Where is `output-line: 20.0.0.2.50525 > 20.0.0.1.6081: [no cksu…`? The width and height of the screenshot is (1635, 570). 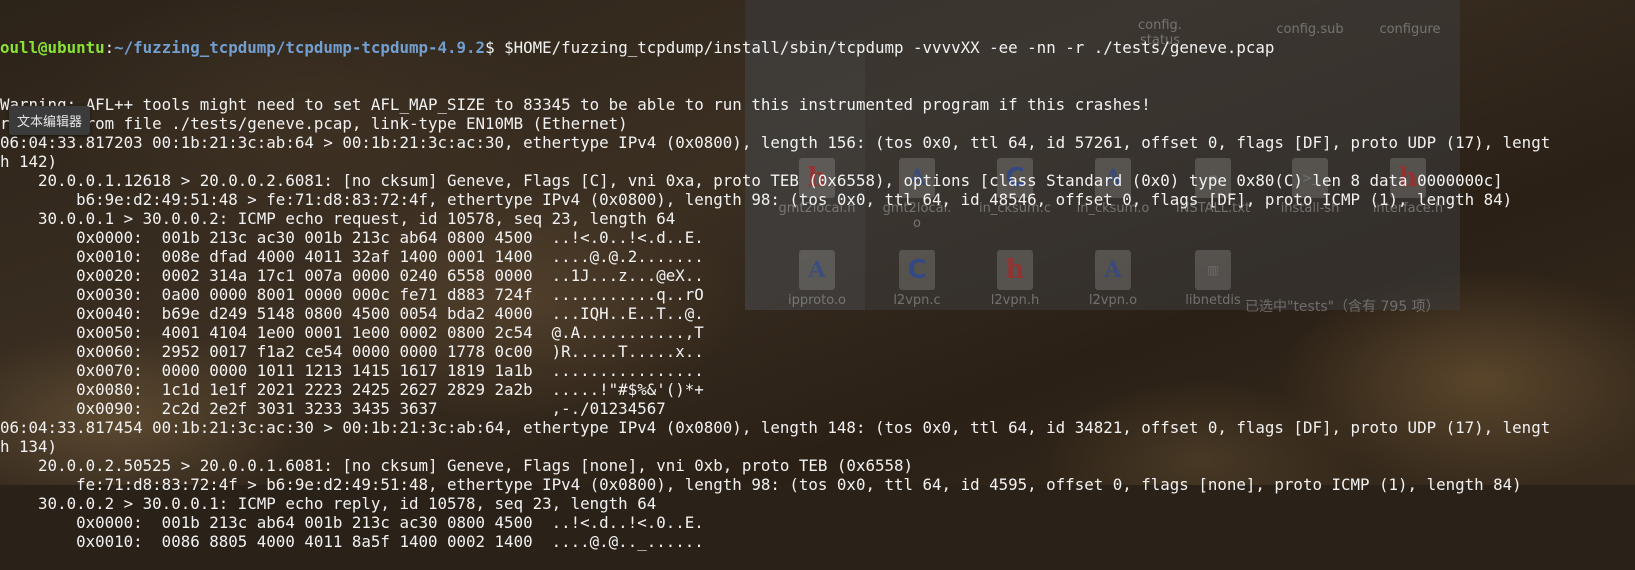
output-line: 20.0.0.2.50525 > 20.0.0.1.6081: [no cksu… is located at coordinates (457, 465).